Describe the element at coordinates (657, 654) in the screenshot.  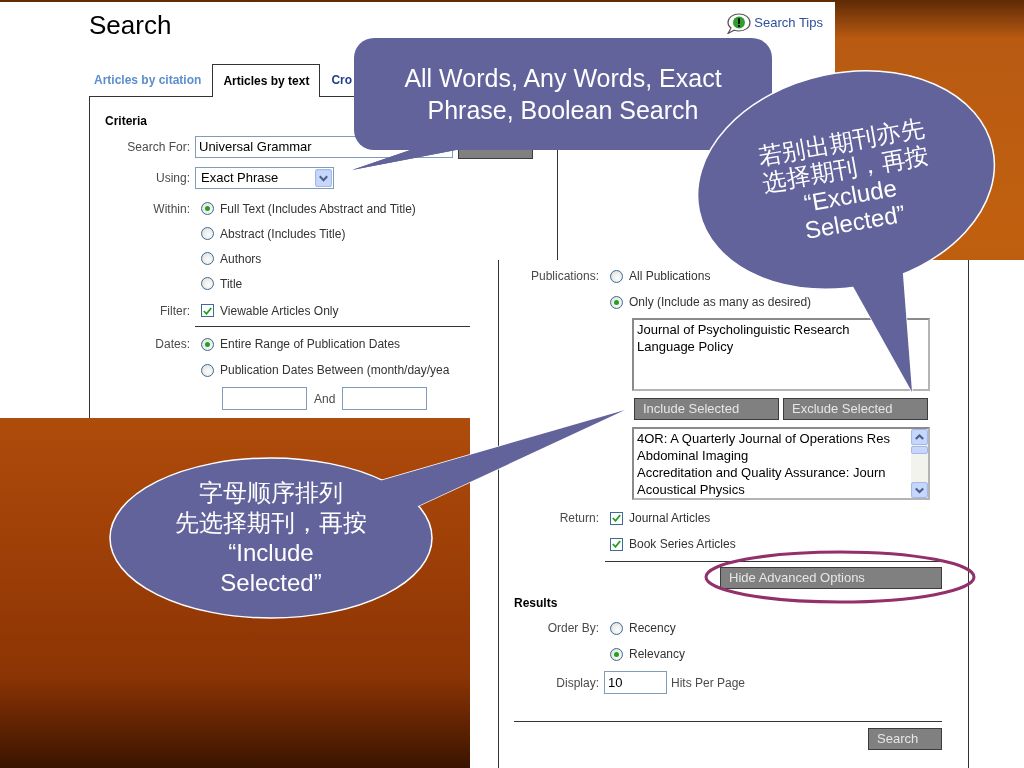
I see `option-label: Relevancy` at that location.